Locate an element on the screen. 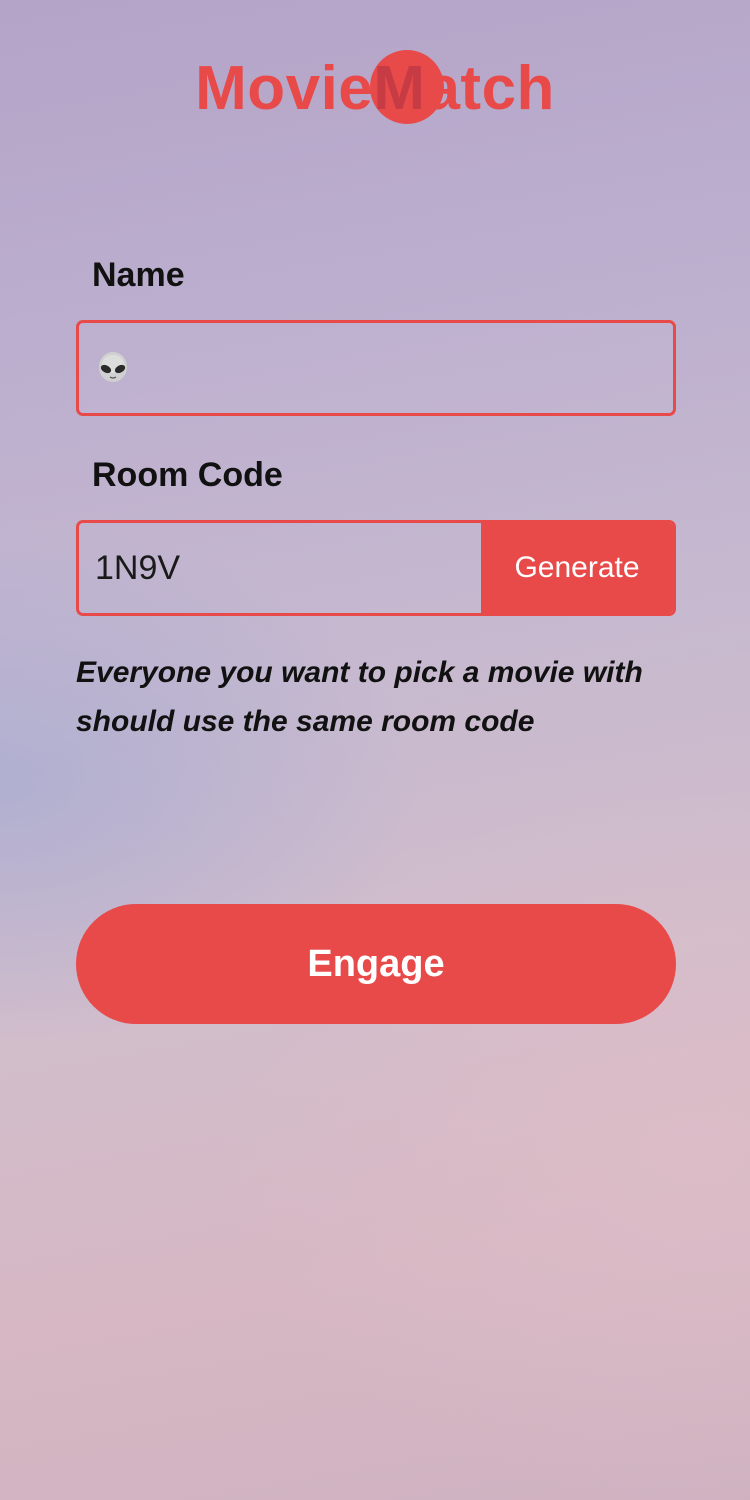  app-logo: MovieMatch is located at coordinates (375, 89).